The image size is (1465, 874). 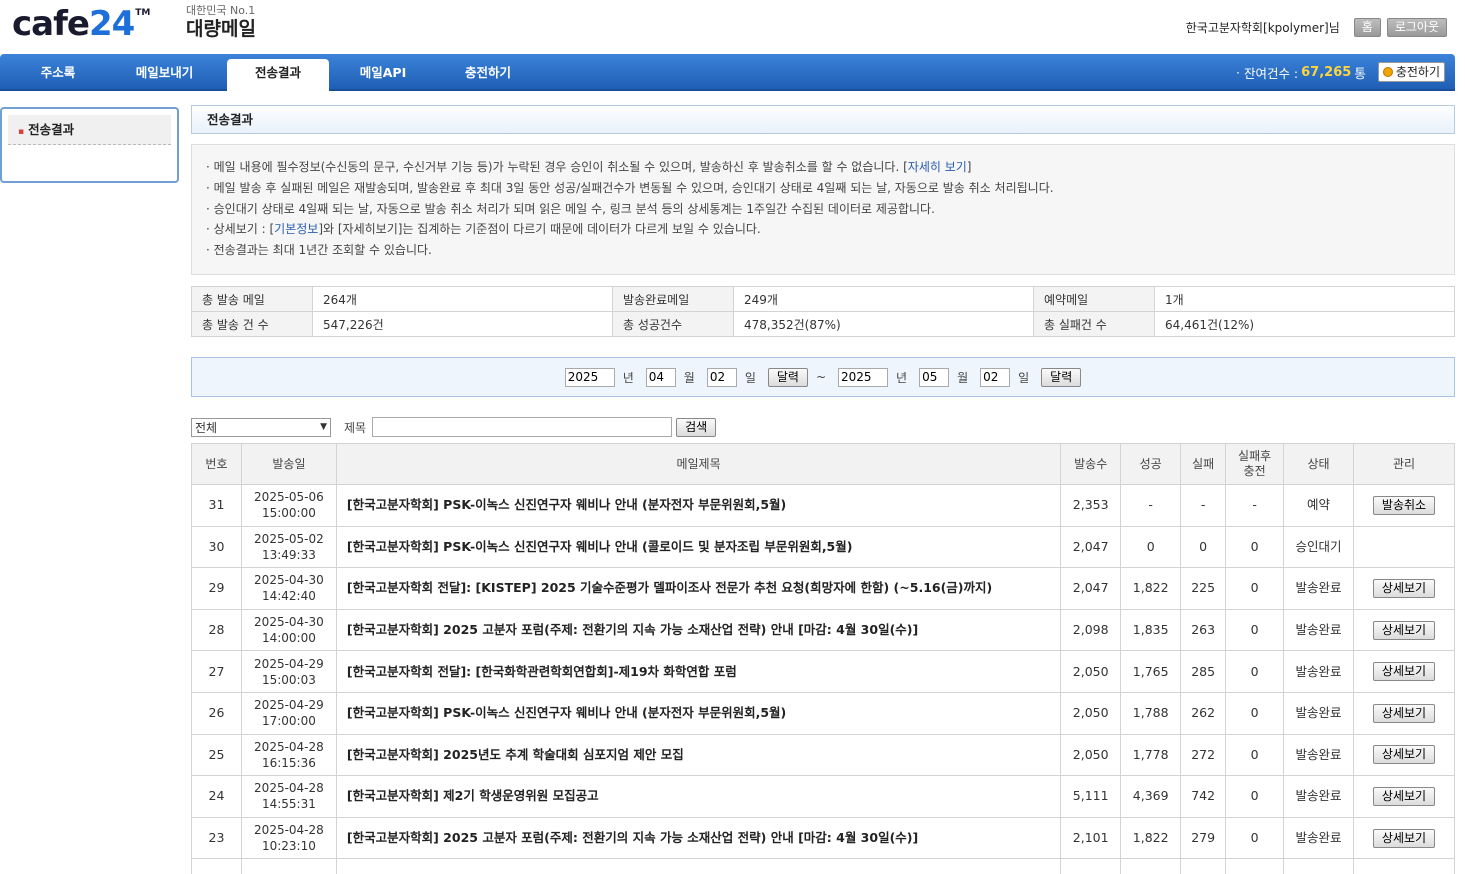 I want to click on summary-value: 264개, so click(x=462, y=299).